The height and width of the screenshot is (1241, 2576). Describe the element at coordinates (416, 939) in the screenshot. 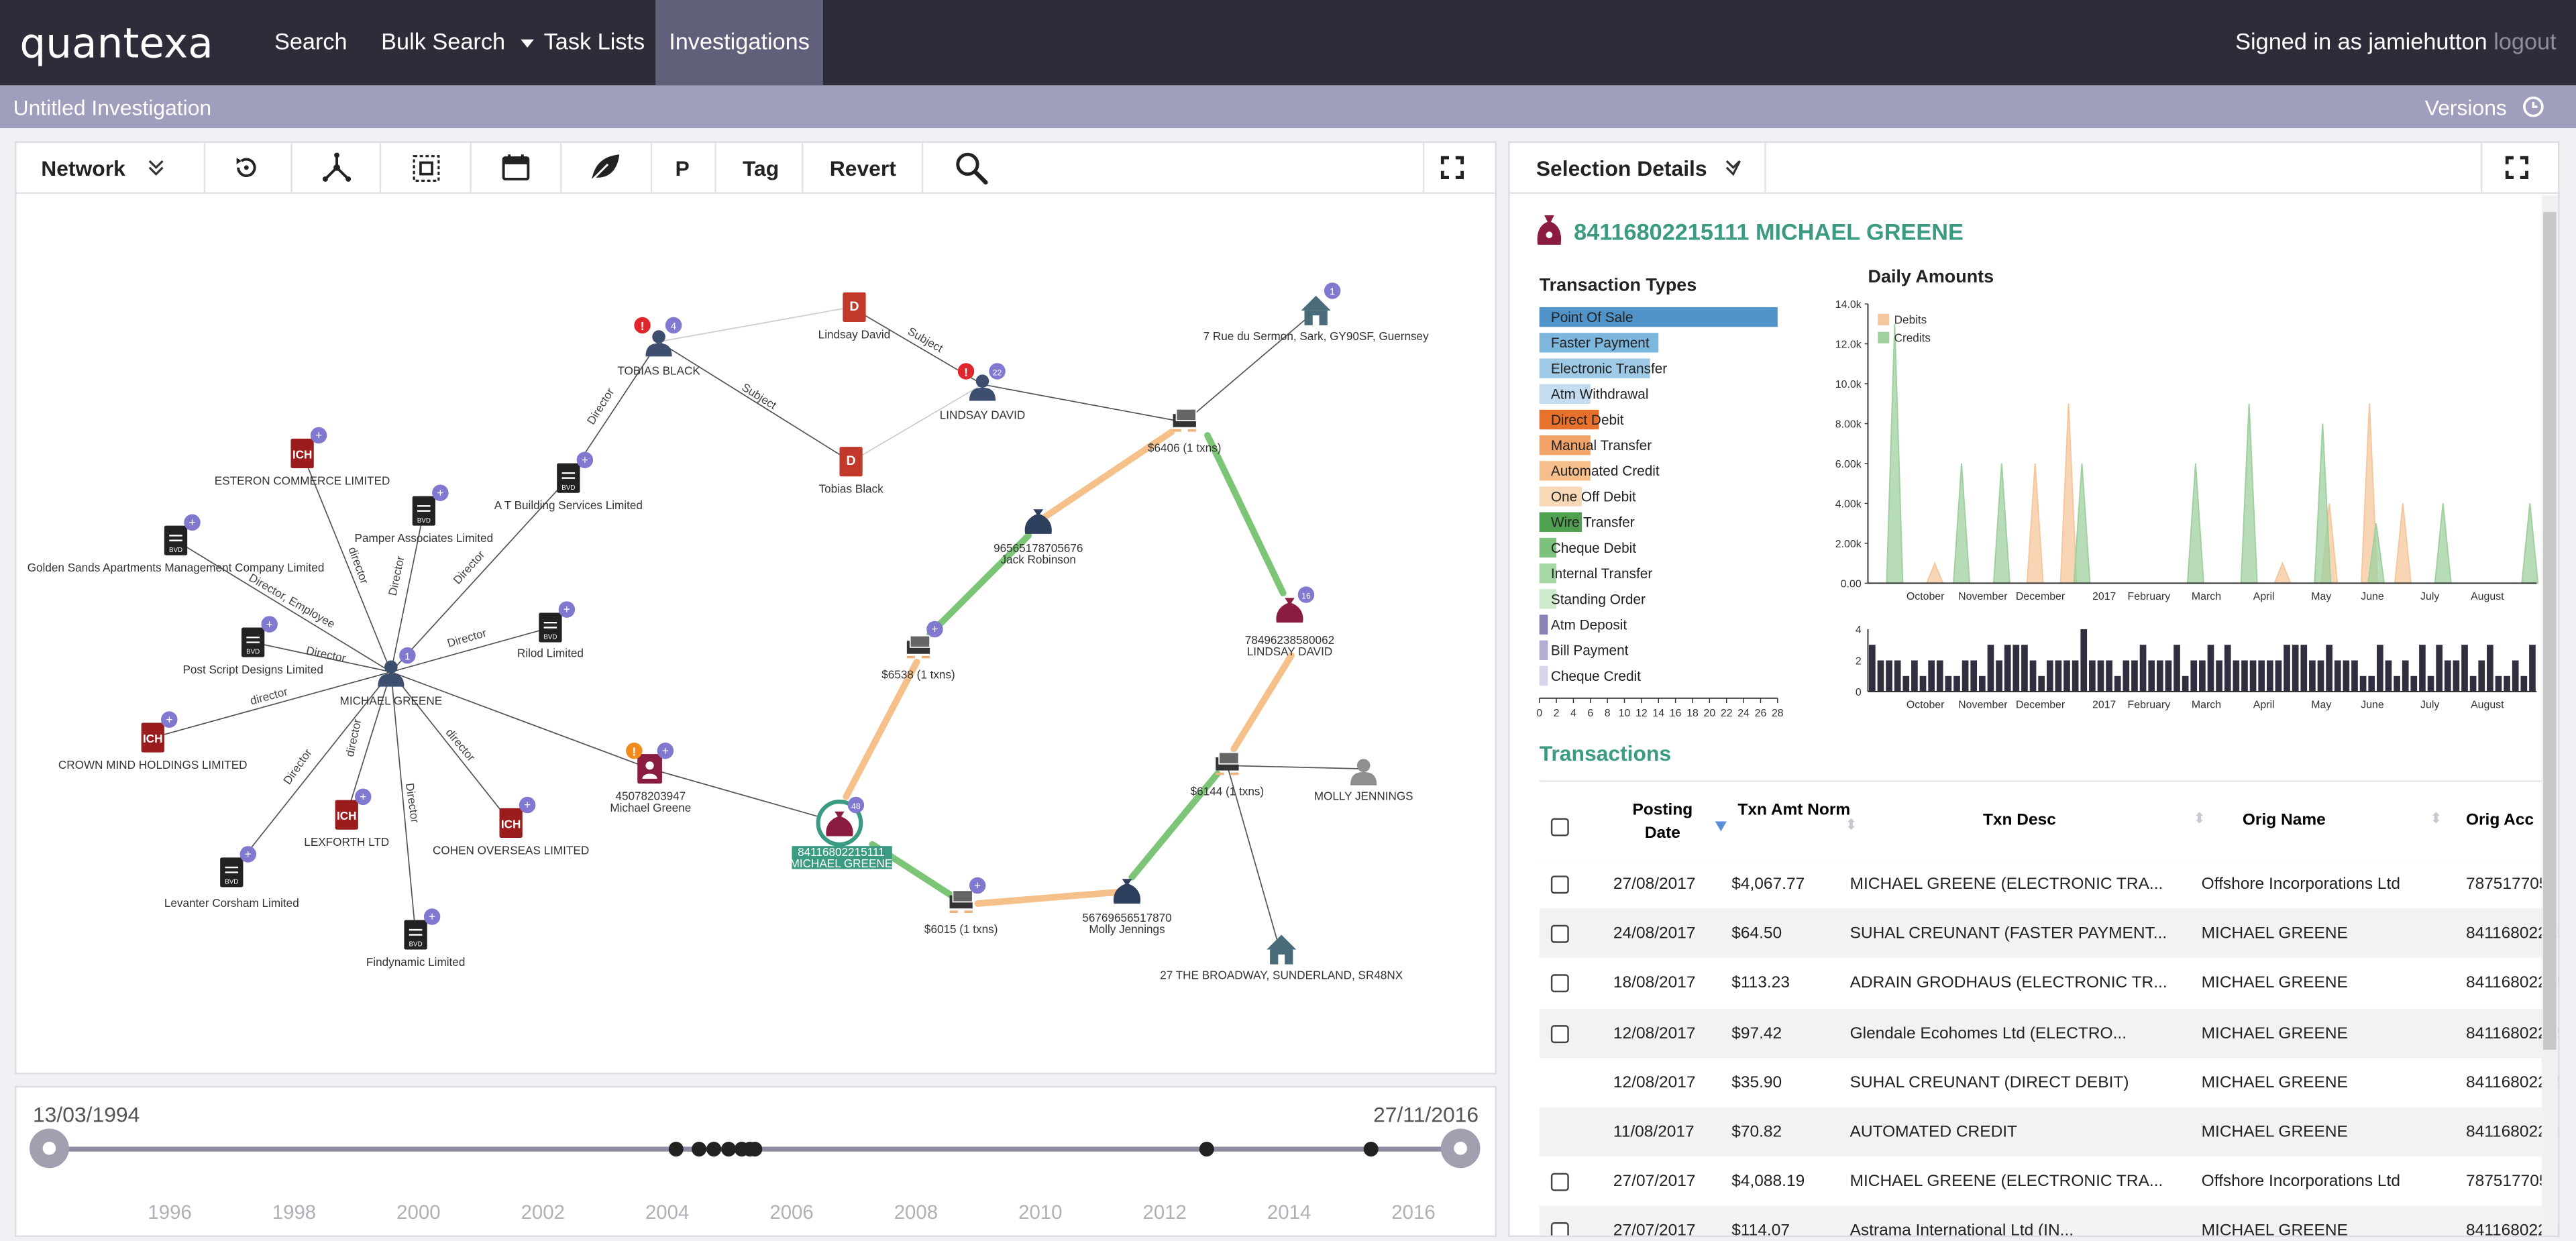

I see `node-findynamic: Findynamic Limited` at that location.